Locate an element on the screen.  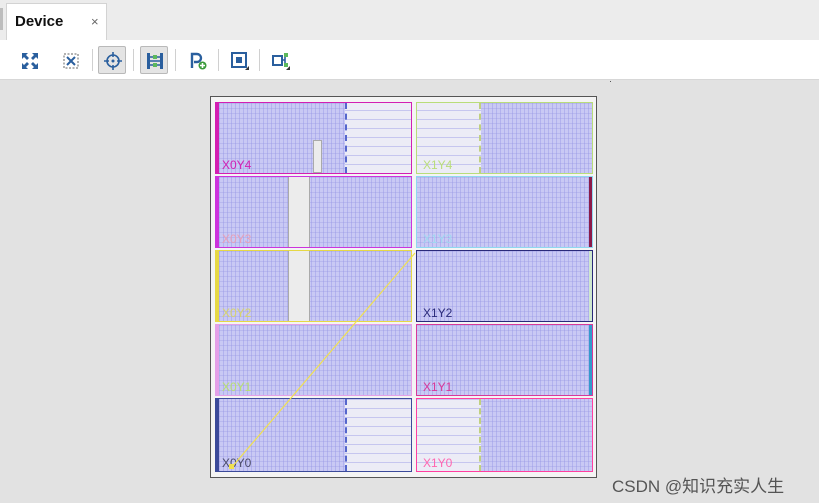
toolbar is located at coordinates (409, 60).